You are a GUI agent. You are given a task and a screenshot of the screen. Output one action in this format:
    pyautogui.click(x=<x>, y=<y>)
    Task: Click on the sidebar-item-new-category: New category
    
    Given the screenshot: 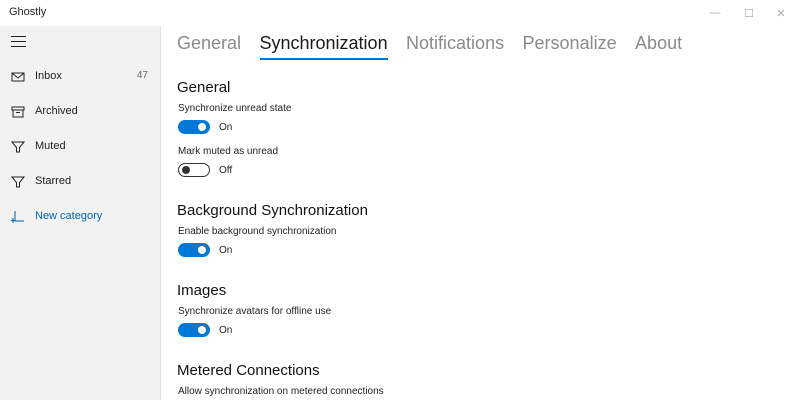 What is the action you would take?
    pyautogui.click(x=80, y=217)
    